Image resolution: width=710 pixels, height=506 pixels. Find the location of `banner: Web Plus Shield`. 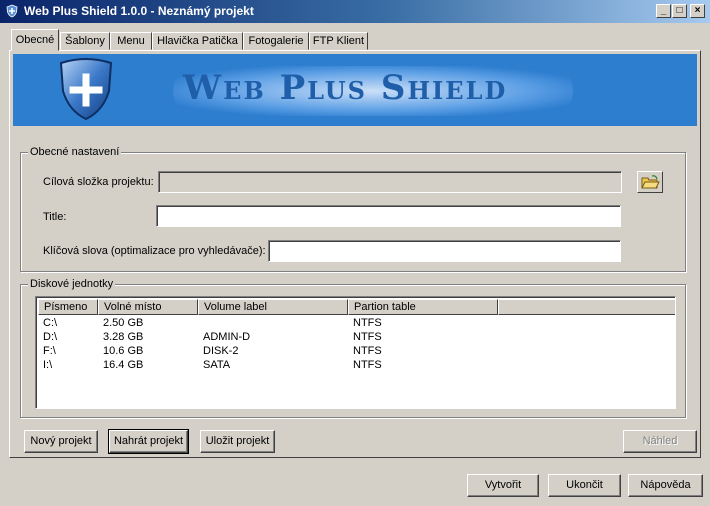

banner: Web Plus Shield is located at coordinates (355, 90).